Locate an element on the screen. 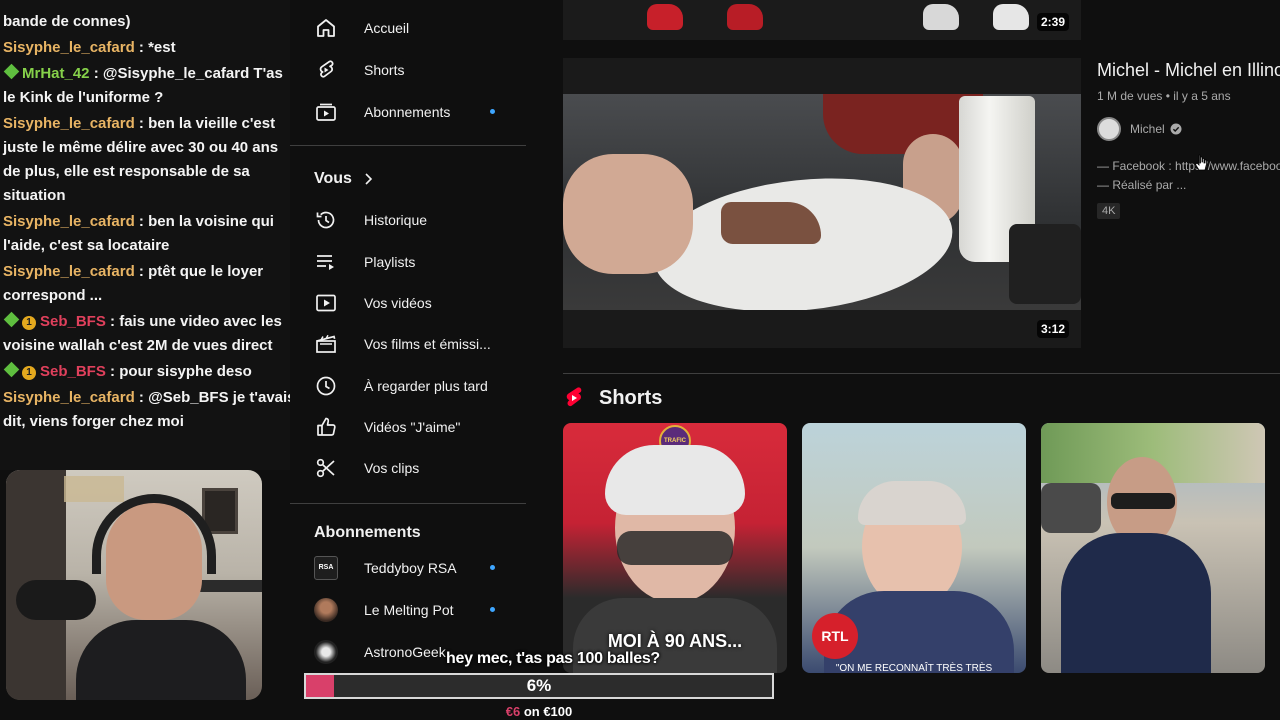 This screenshot has width=1280, height=720. video-duration: 2:39 is located at coordinates (1053, 22).